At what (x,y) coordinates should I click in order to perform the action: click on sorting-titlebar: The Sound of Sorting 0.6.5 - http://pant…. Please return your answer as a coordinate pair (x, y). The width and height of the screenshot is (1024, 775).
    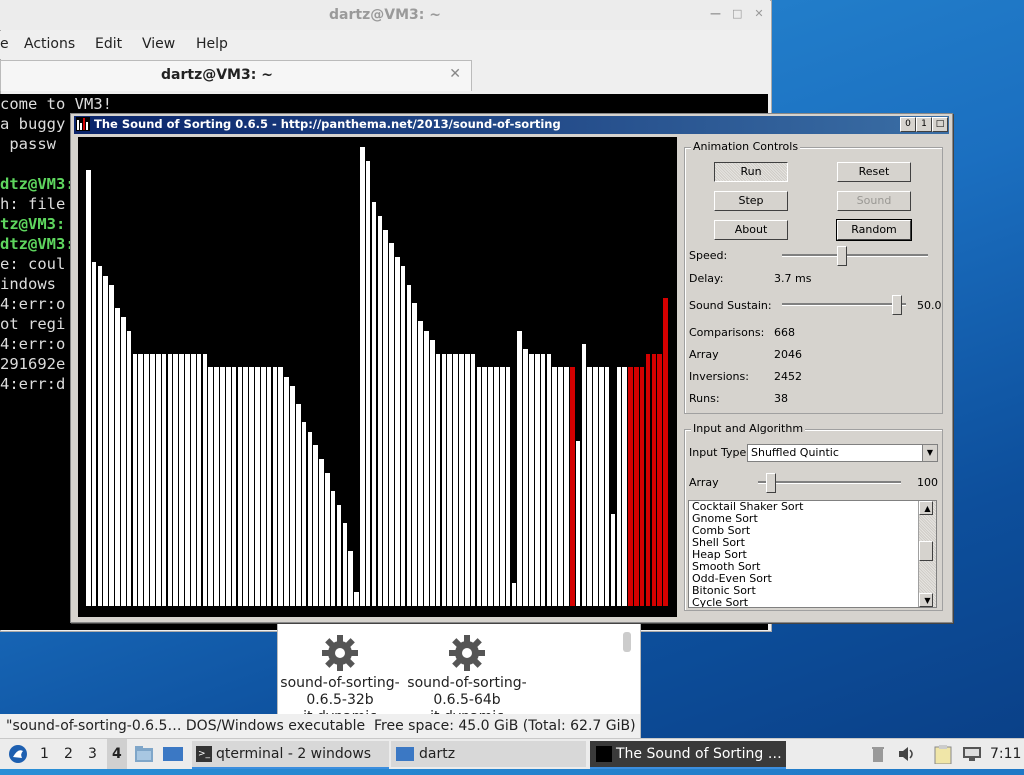
    Looking at the image, I should click on (511, 125).